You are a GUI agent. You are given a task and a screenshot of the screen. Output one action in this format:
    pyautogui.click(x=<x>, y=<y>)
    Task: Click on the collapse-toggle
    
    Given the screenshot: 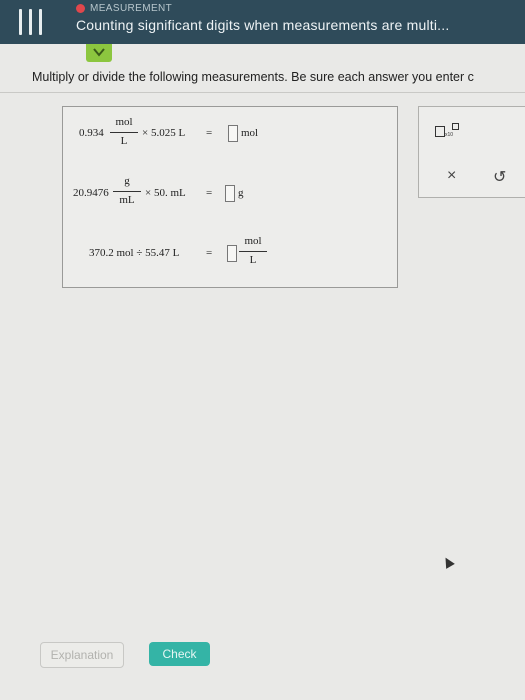 What is the action you would take?
    pyautogui.click(x=99, y=53)
    